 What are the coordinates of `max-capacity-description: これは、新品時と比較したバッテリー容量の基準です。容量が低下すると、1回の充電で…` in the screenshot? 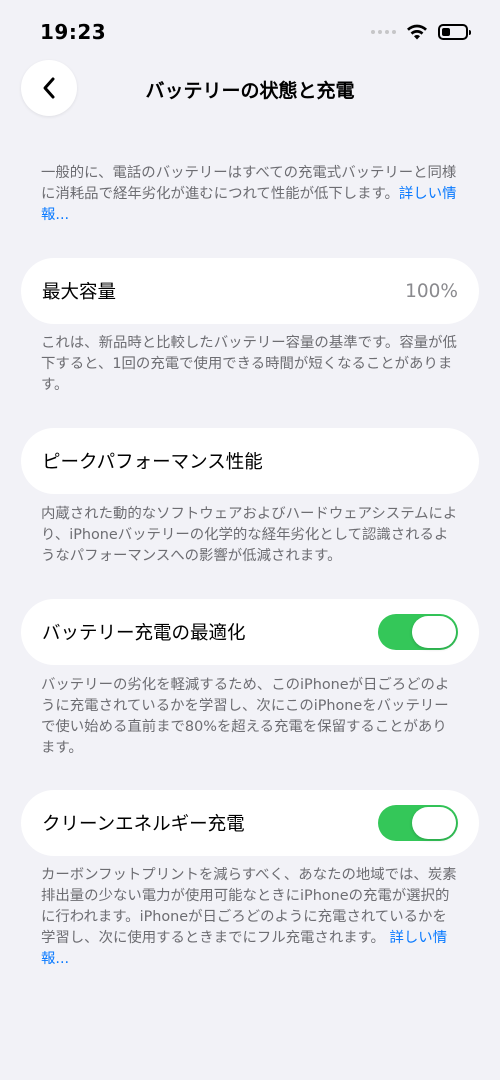 It's located at (249, 364).